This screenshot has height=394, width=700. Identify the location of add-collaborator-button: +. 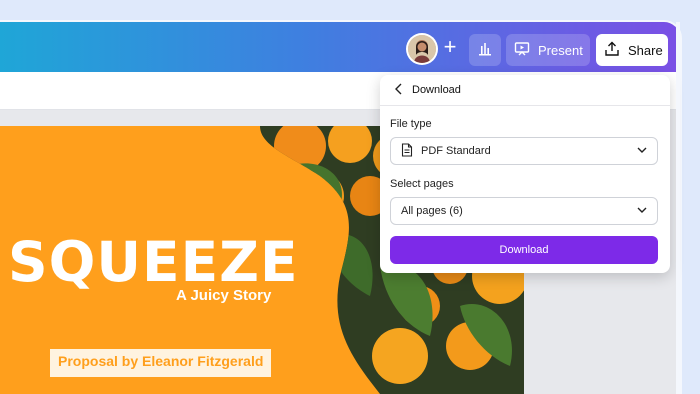
(450, 48).